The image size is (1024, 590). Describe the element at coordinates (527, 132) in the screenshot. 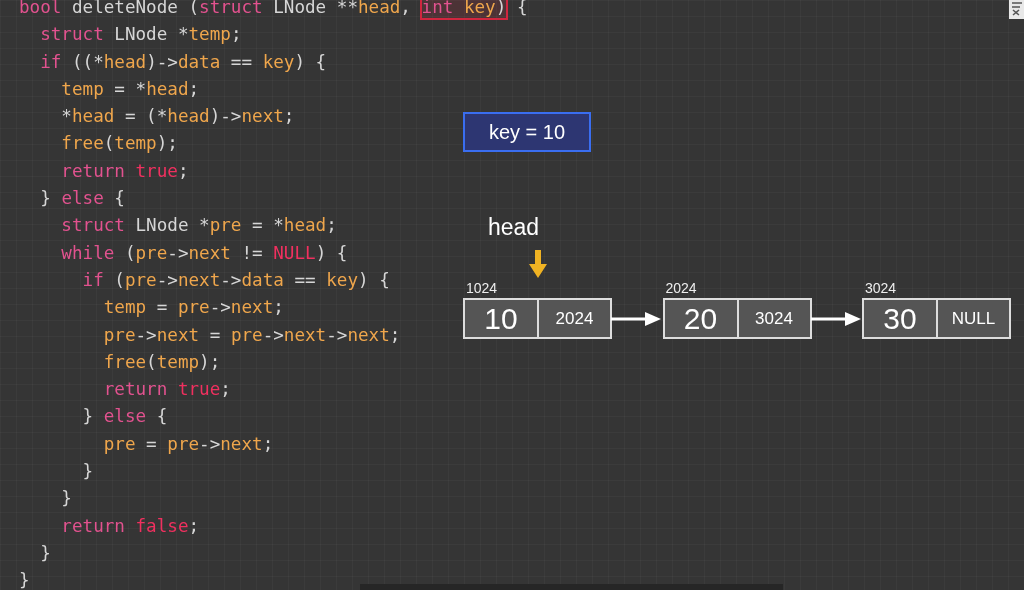

I see `key-value-box: key = 10` at that location.